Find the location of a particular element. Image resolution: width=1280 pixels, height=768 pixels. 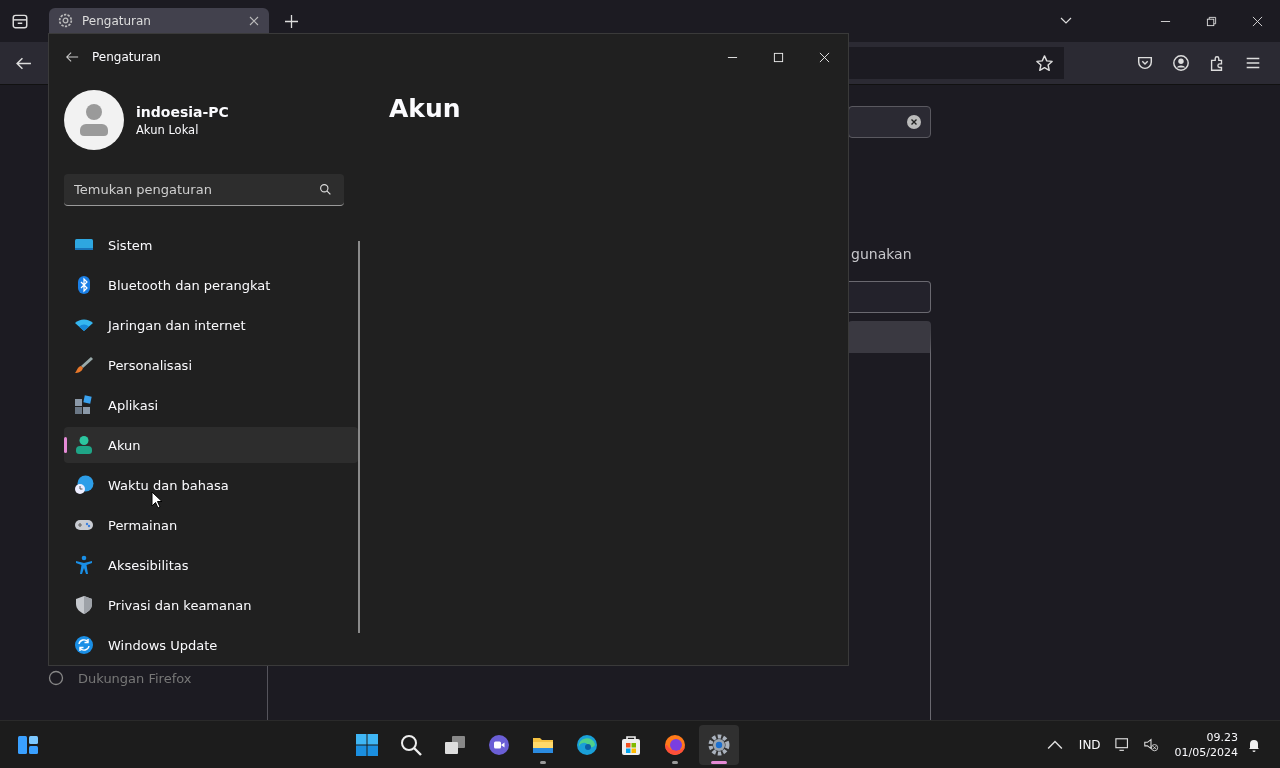

fox-globe-icon is located at coordinates (675, 744).